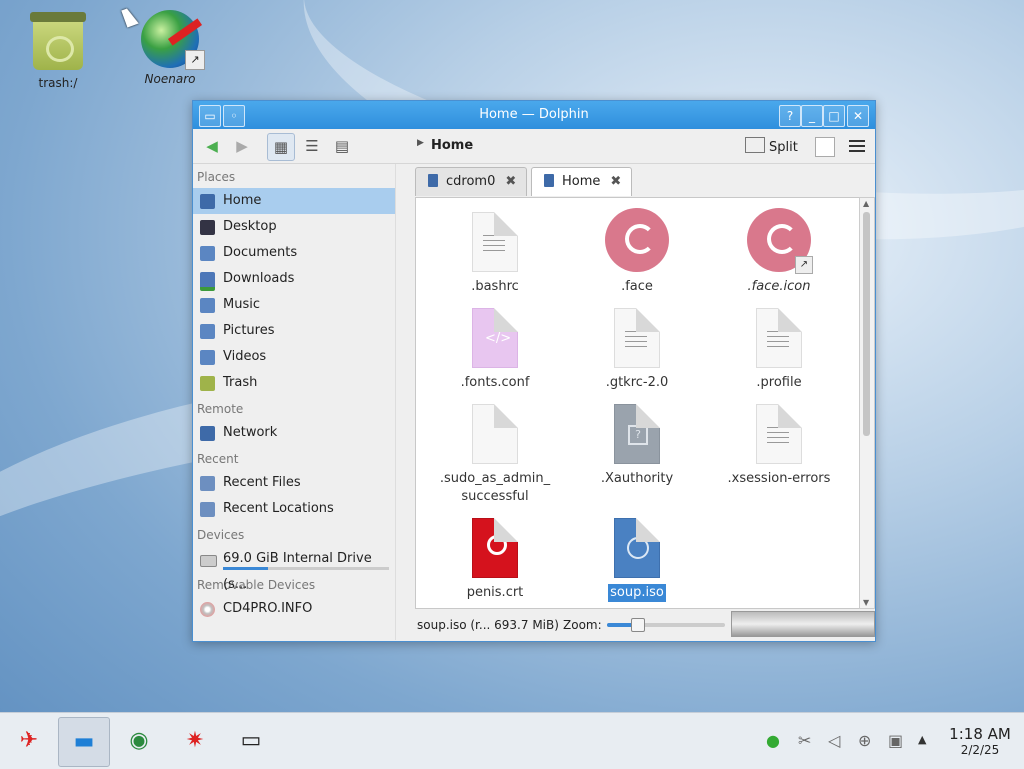 Image resolution: width=1024 pixels, height=769 pixels. Describe the element at coordinates (637, 350) in the screenshot. I see `file-item: .gtkrc-2.0` at that location.